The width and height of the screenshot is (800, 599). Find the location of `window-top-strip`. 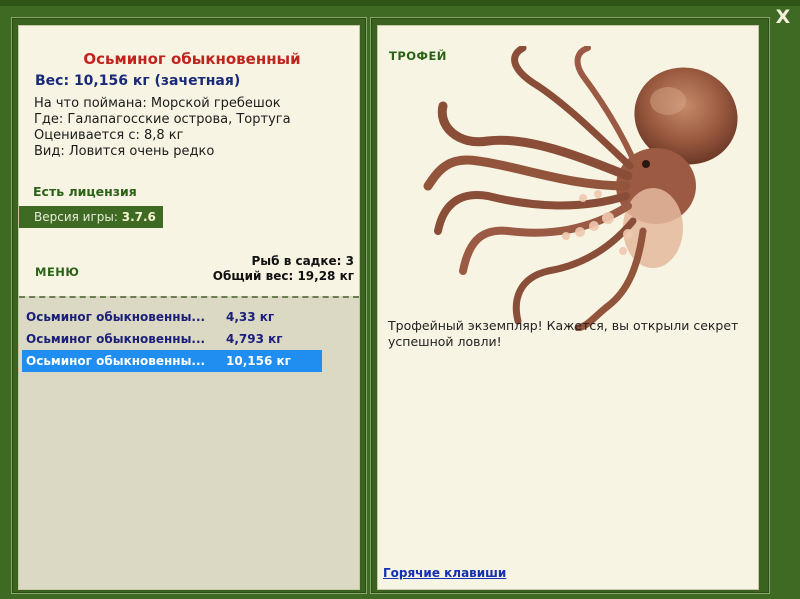

window-top-strip is located at coordinates (400, 3).